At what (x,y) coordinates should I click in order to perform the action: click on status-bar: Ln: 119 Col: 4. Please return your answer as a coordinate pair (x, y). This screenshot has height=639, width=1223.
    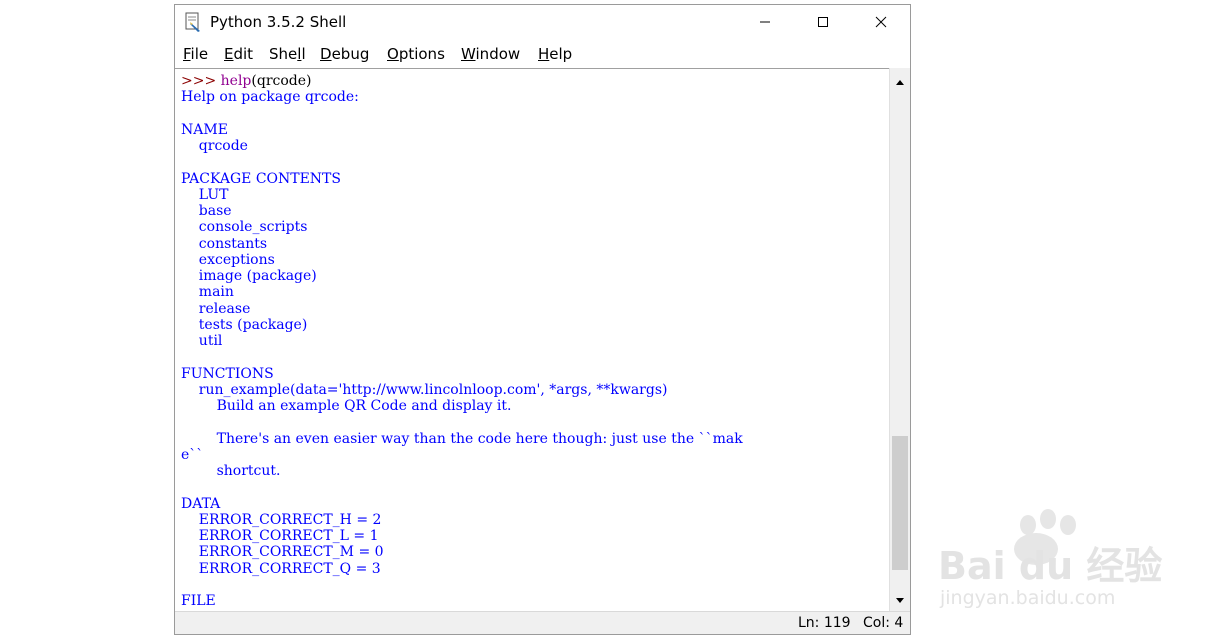
    Looking at the image, I should click on (542, 622).